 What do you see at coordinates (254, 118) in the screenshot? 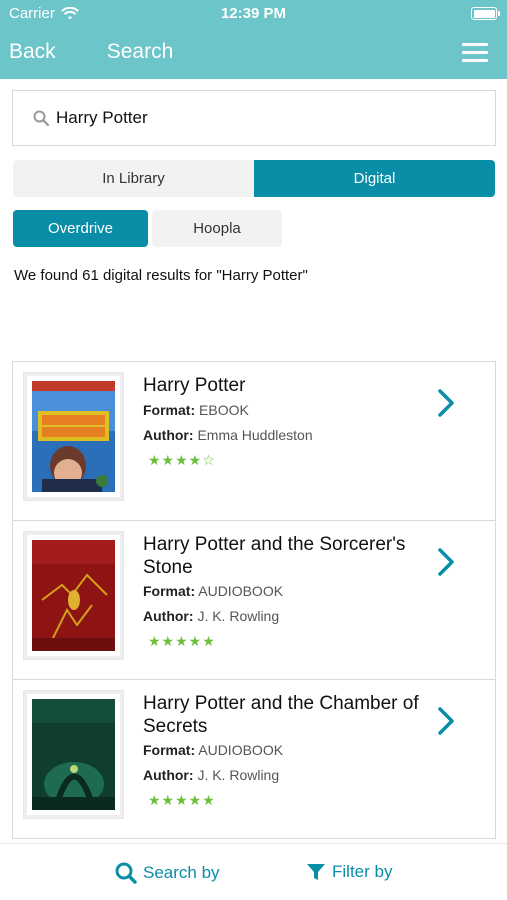
I see `search-input: Harry Potter` at bounding box center [254, 118].